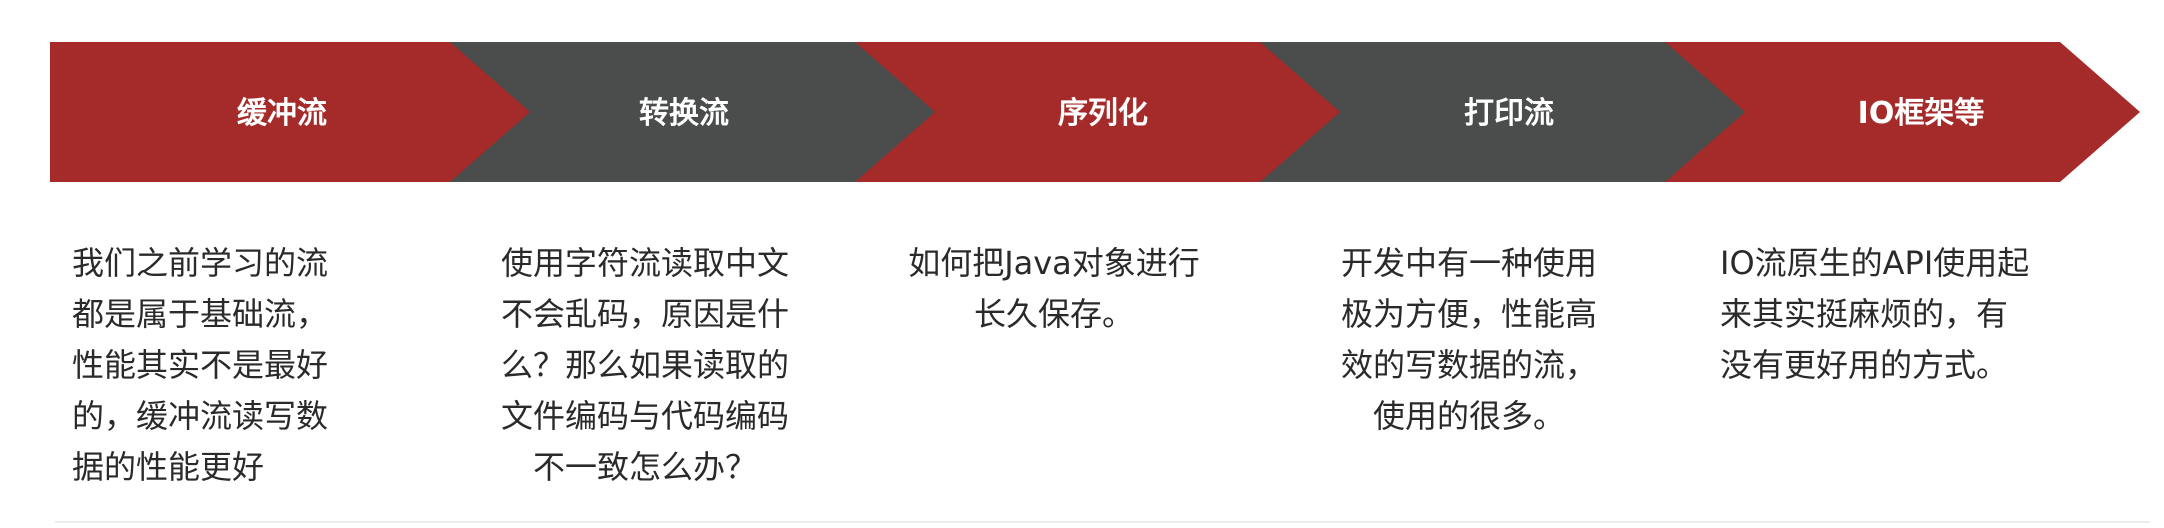  What do you see at coordinates (1103, 113) in the screenshot?
I see `step-label-3: 序列化` at bounding box center [1103, 113].